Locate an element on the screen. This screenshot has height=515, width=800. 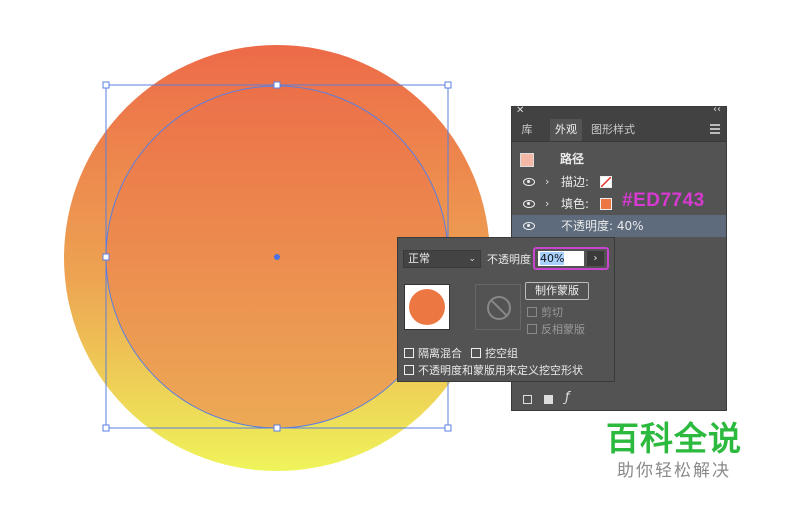
no-mask-icon is located at coordinates (499, 308).